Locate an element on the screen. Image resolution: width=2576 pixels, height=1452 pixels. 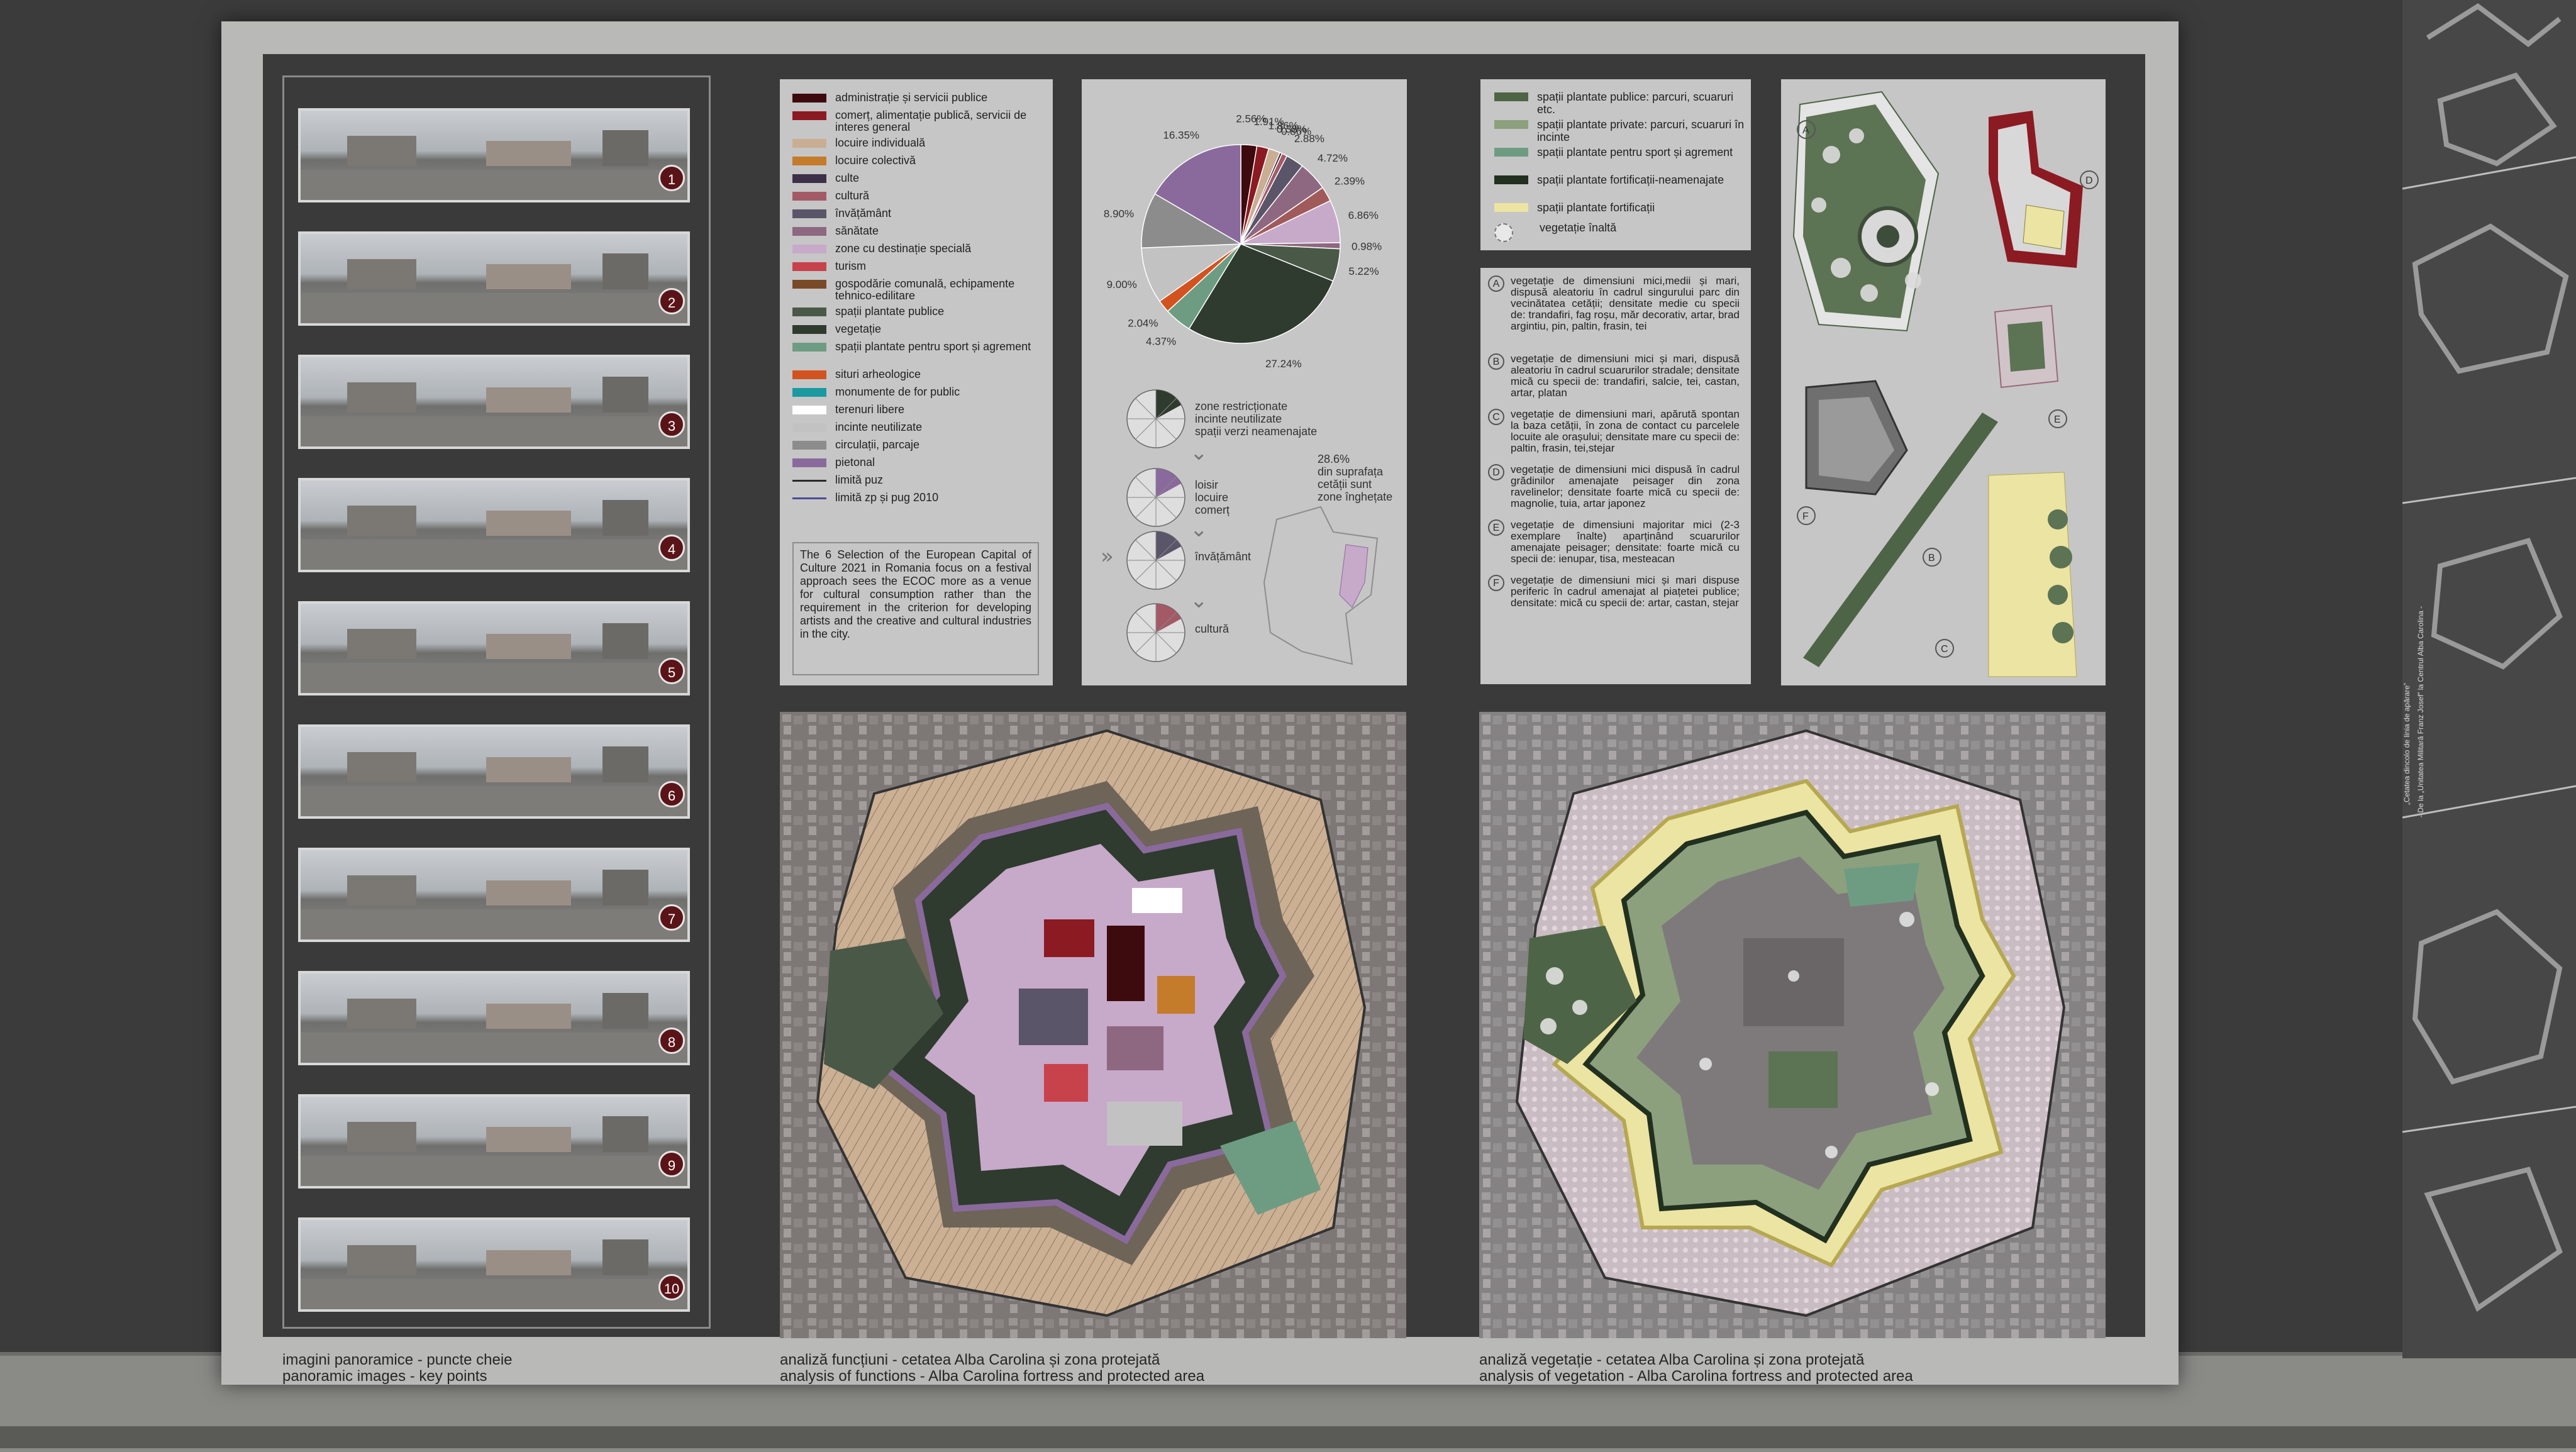
legend-label: circulații, parcaje is located at coordinates (877, 444).